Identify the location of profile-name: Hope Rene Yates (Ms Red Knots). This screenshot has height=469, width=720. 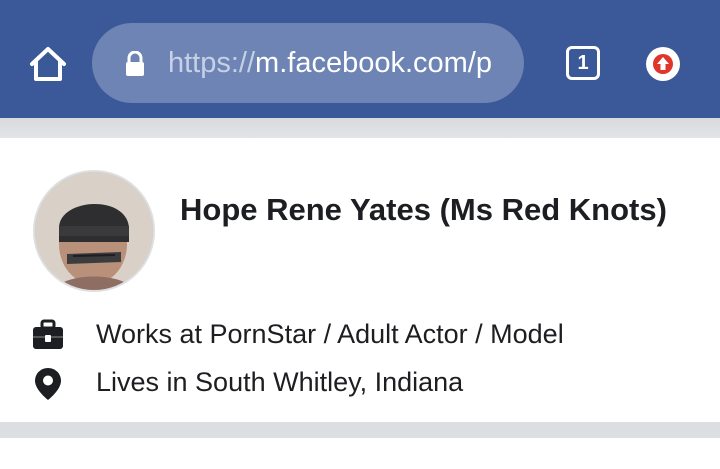
(430, 210).